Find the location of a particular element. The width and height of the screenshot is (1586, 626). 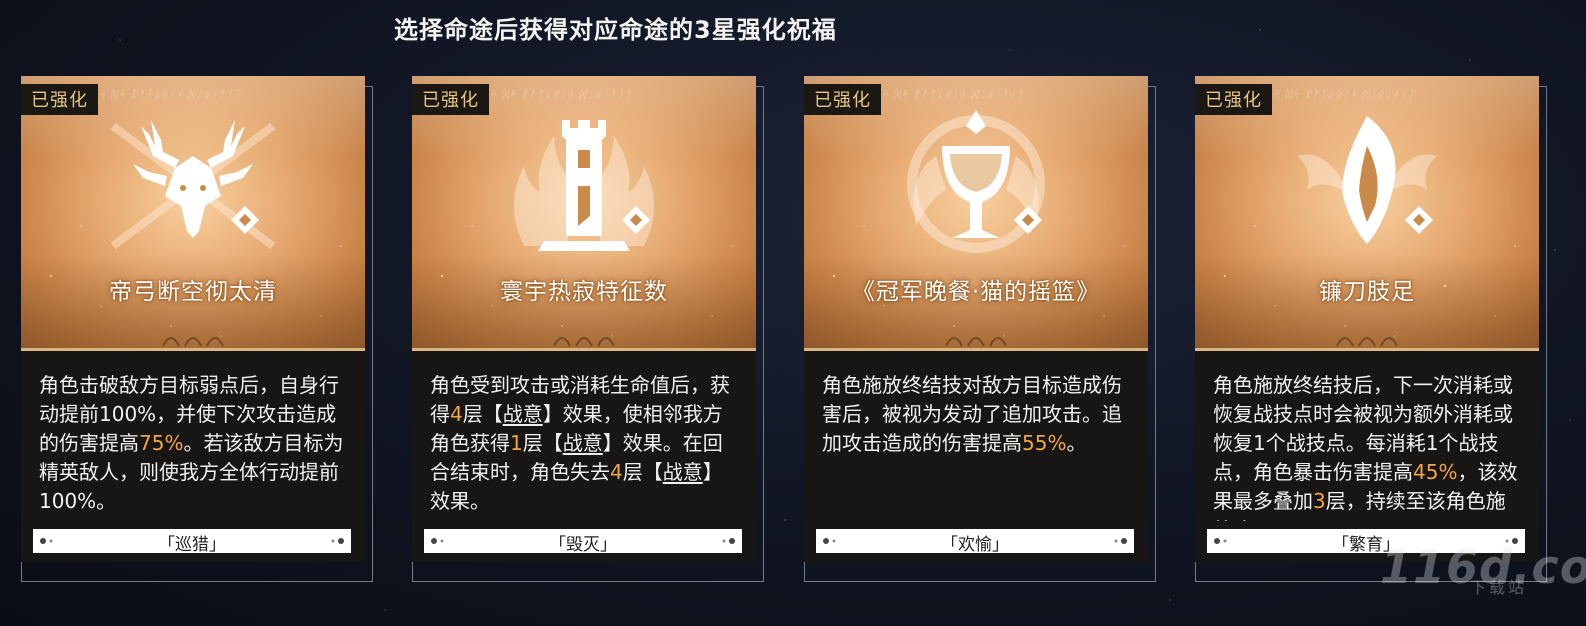

chalice-wings-emblem-icon is located at coordinates (976, 181).